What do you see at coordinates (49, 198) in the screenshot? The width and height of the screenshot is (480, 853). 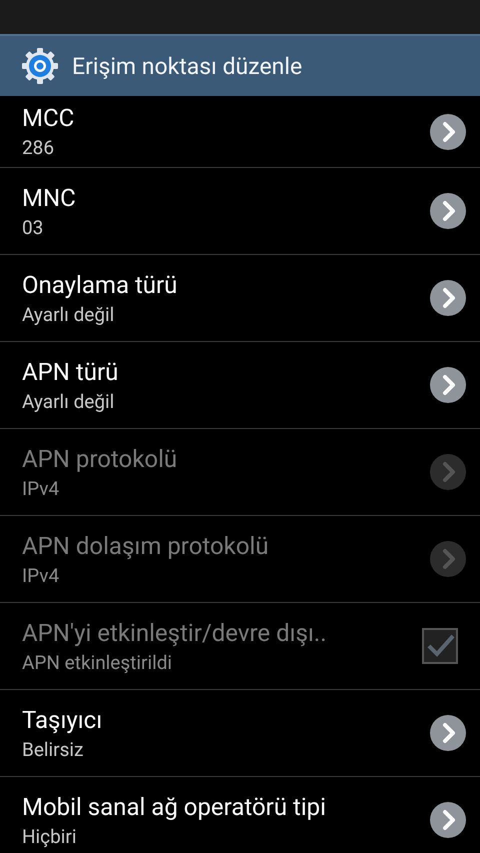 I see `setting-title: MNC` at bounding box center [49, 198].